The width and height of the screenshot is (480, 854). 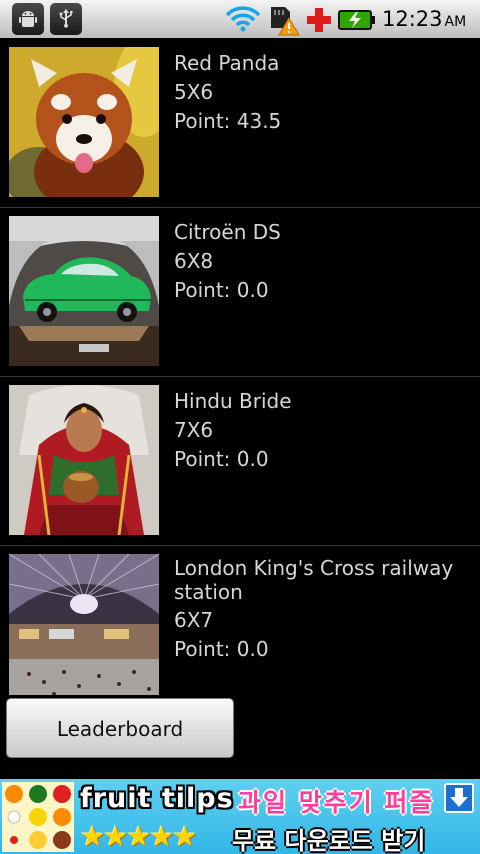 I want to click on status-clock: 12:23 AM, so click(x=424, y=19).